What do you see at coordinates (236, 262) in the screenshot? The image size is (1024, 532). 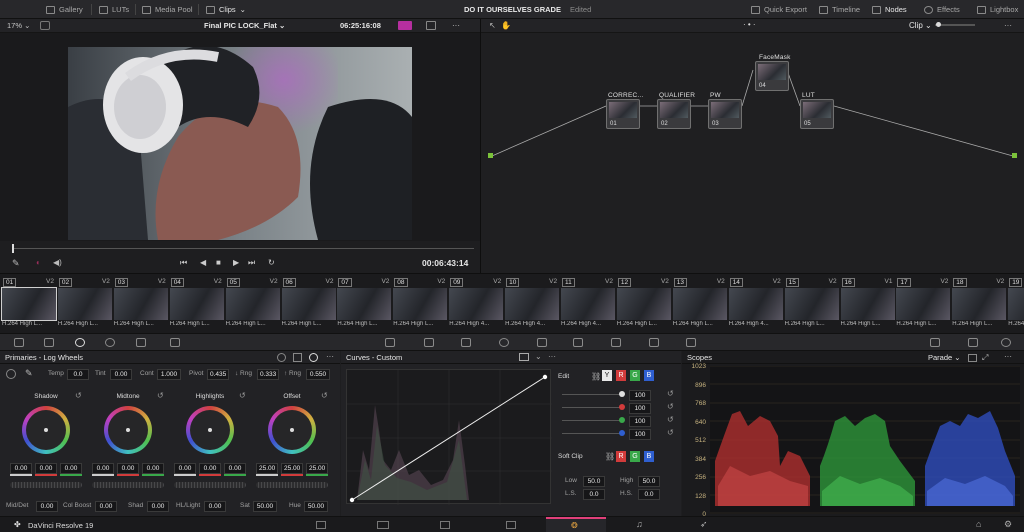 I see `play-icon: ▶` at bounding box center [236, 262].